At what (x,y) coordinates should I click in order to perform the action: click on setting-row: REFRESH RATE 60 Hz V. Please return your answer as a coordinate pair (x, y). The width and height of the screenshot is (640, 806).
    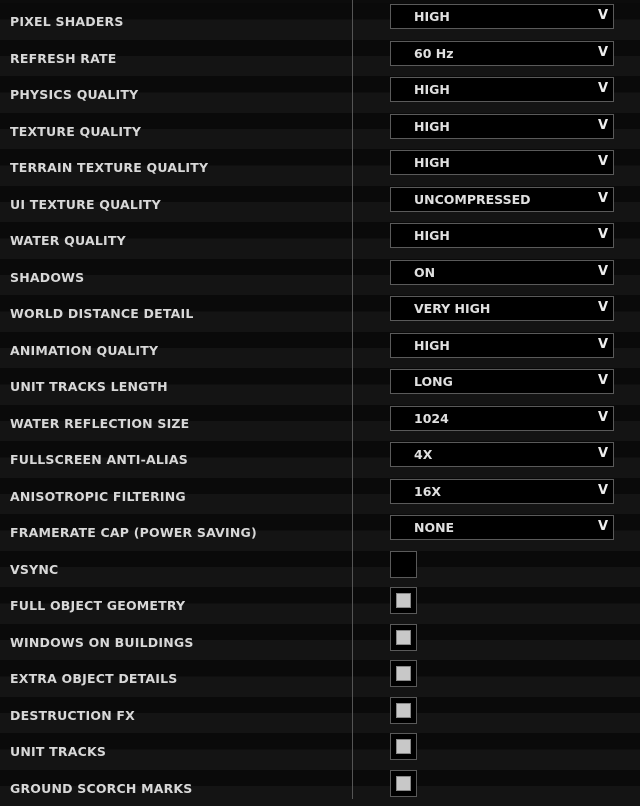
    Looking at the image, I should click on (320, 58).